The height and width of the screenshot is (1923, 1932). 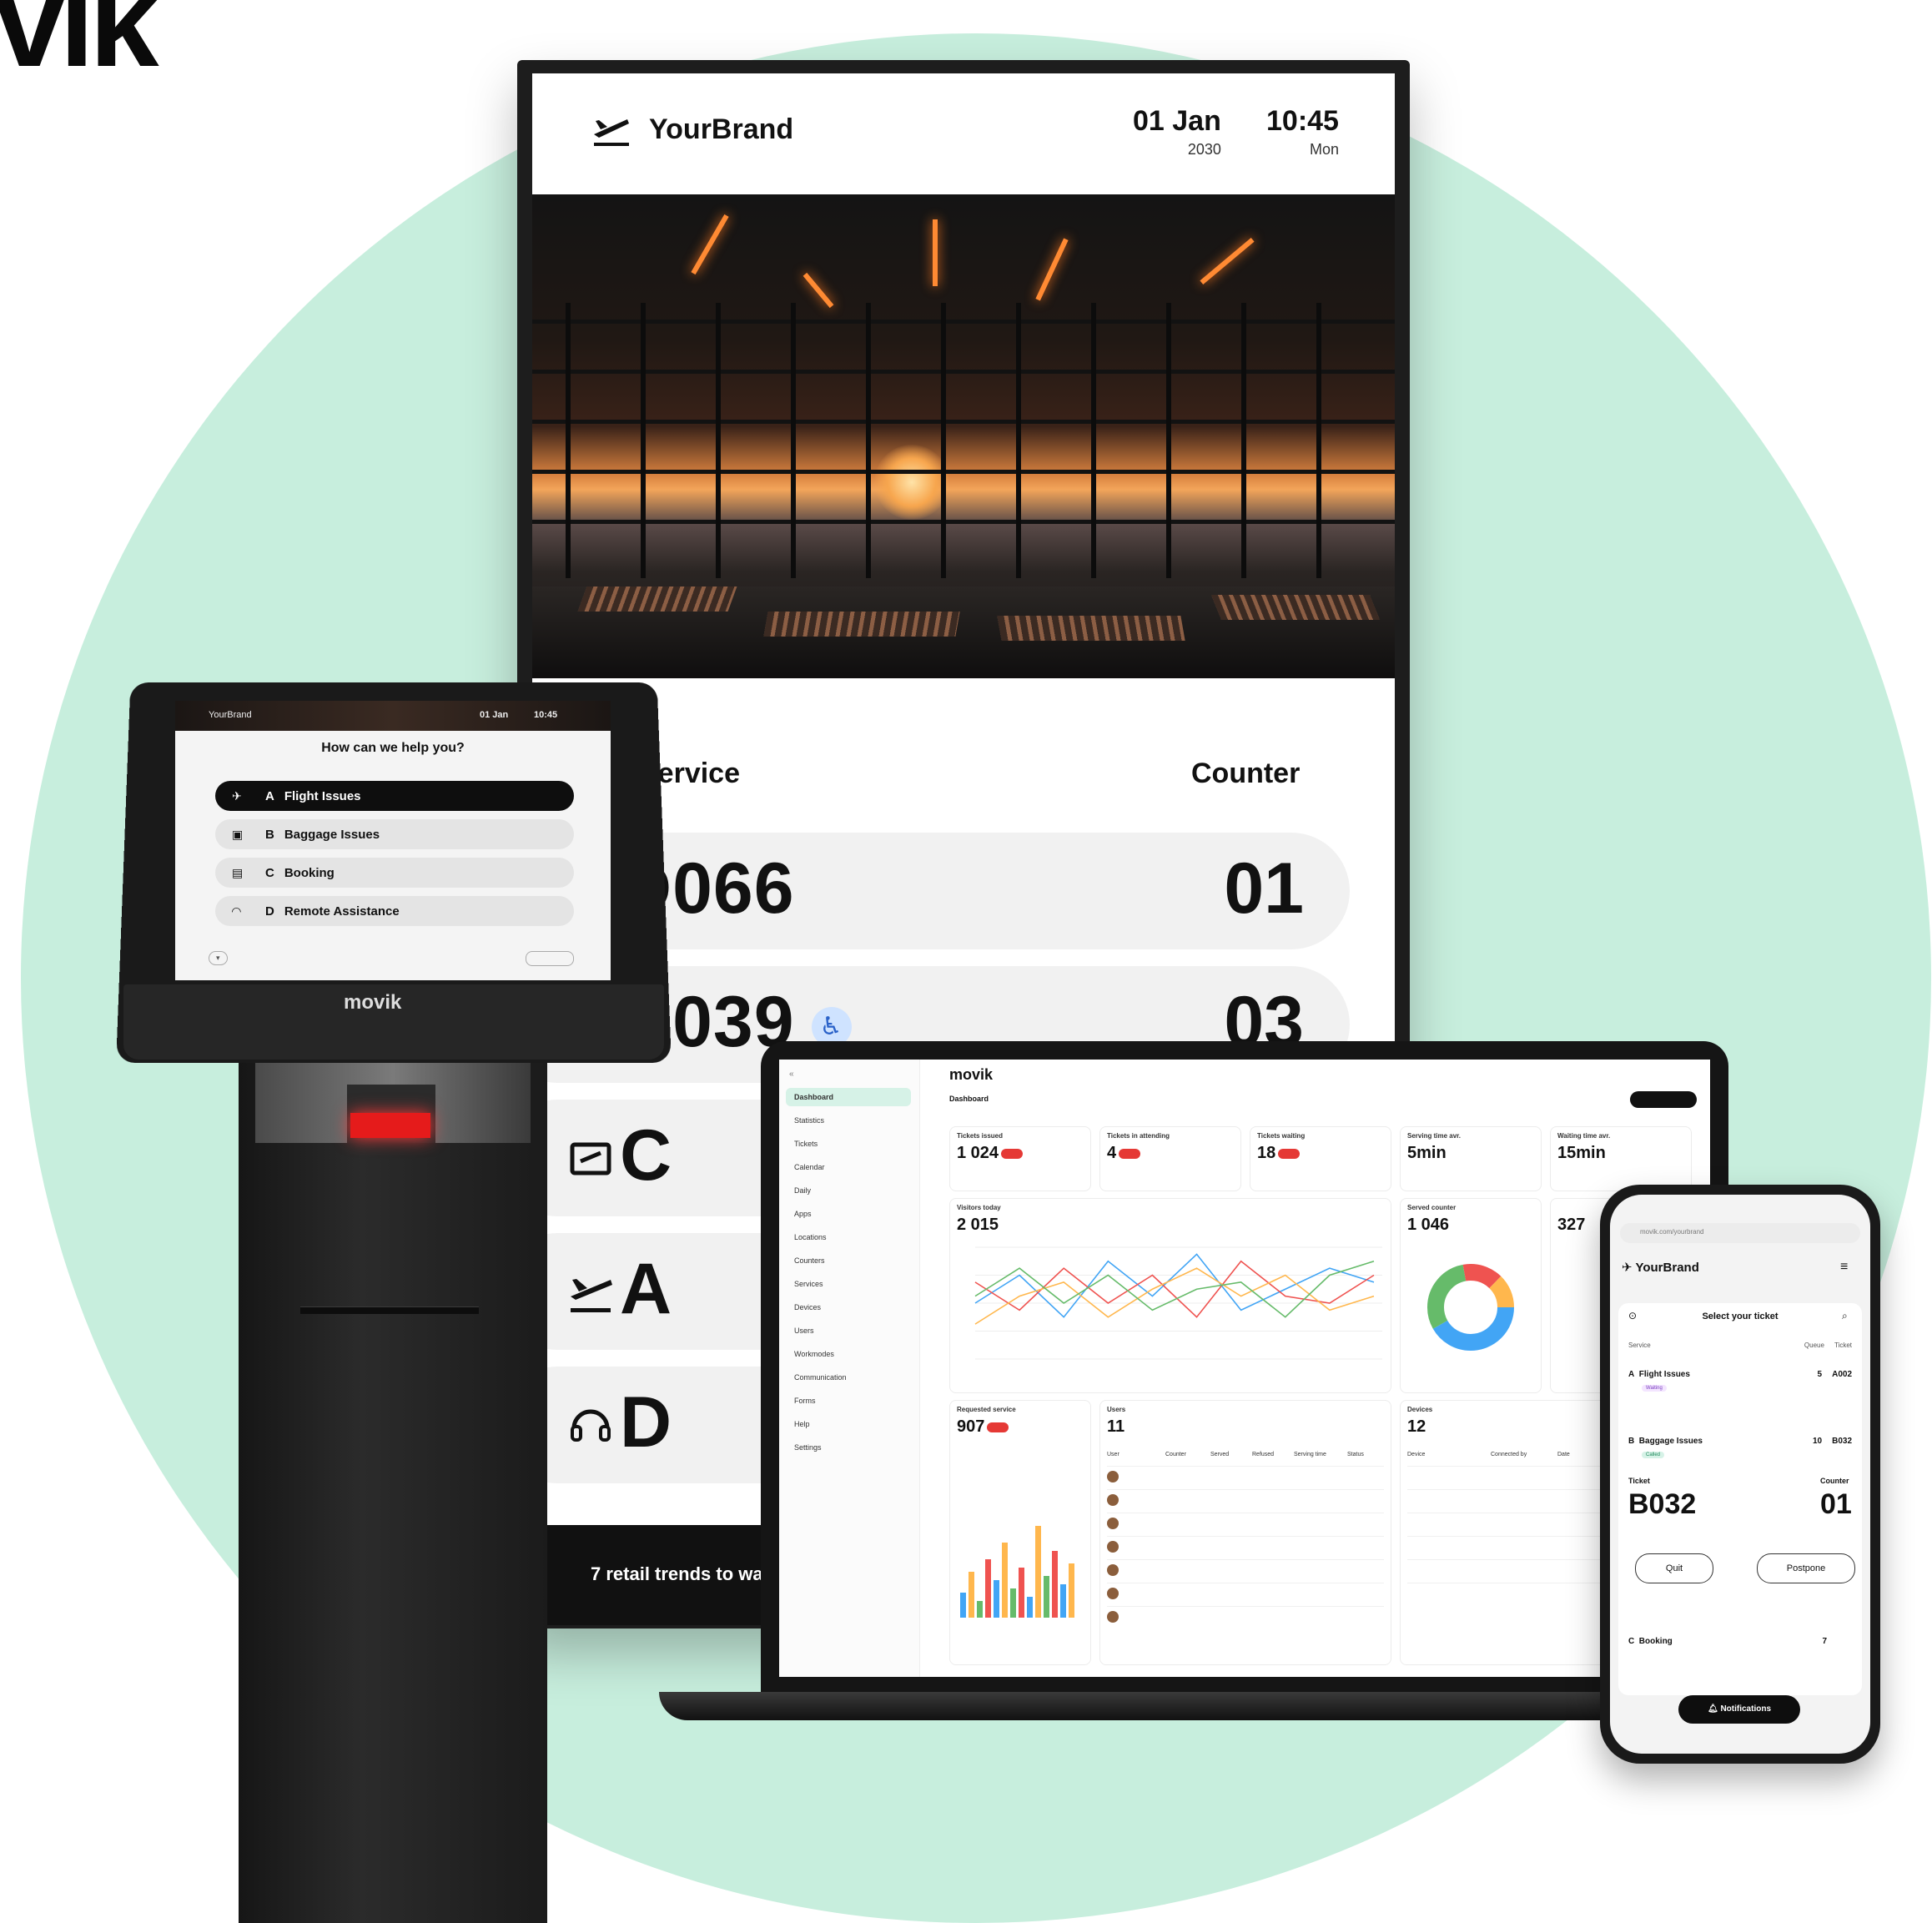 What do you see at coordinates (1740, 1346) in the screenshot?
I see `ticket-table-header: Service Queue Ticket` at bounding box center [1740, 1346].